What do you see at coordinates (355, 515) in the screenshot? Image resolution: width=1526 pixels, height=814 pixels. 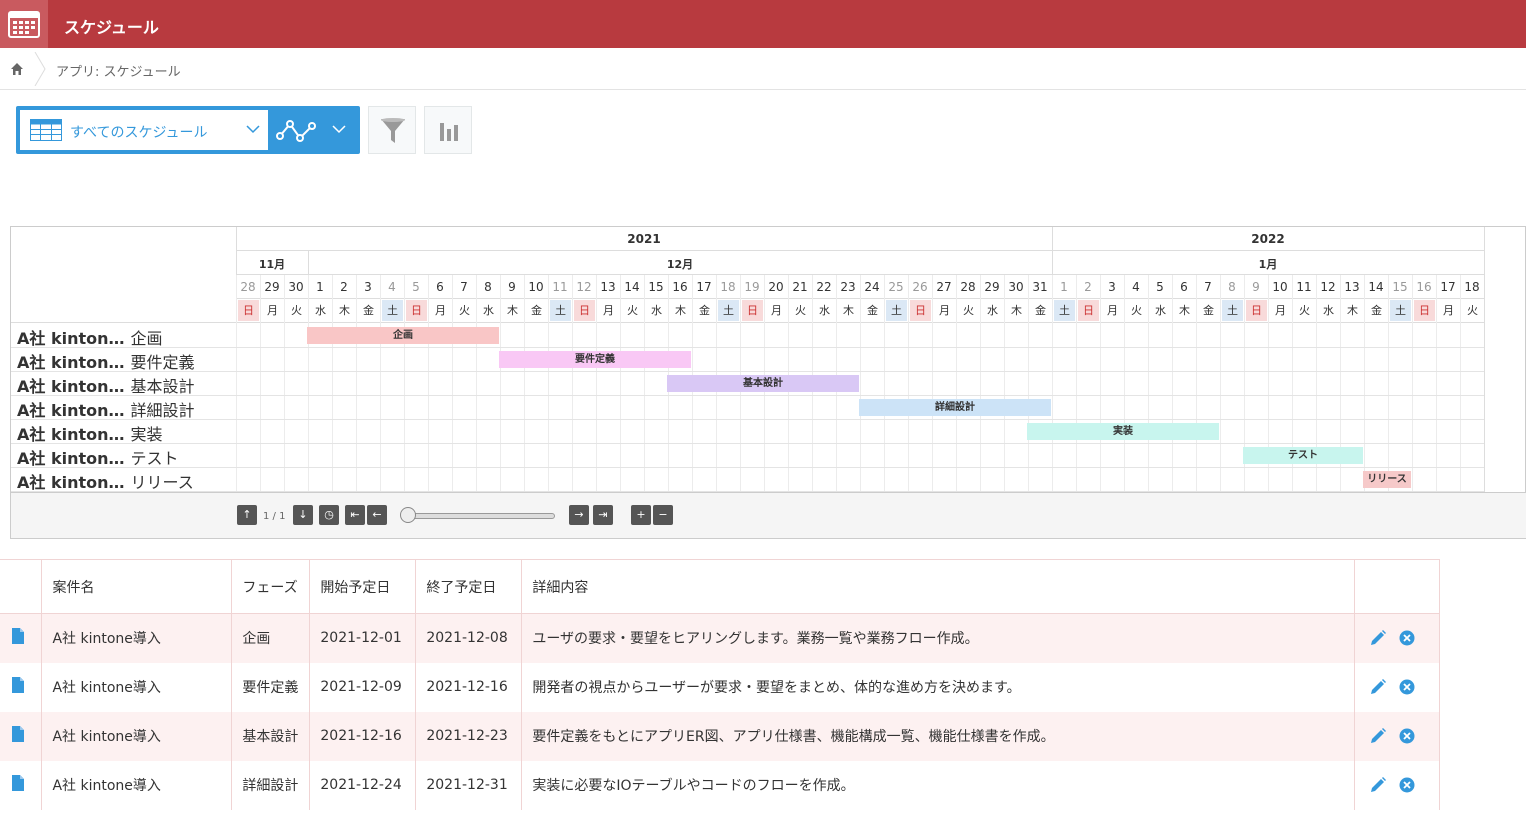 I see `scroll-begin-button: ⇤` at bounding box center [355, 515].